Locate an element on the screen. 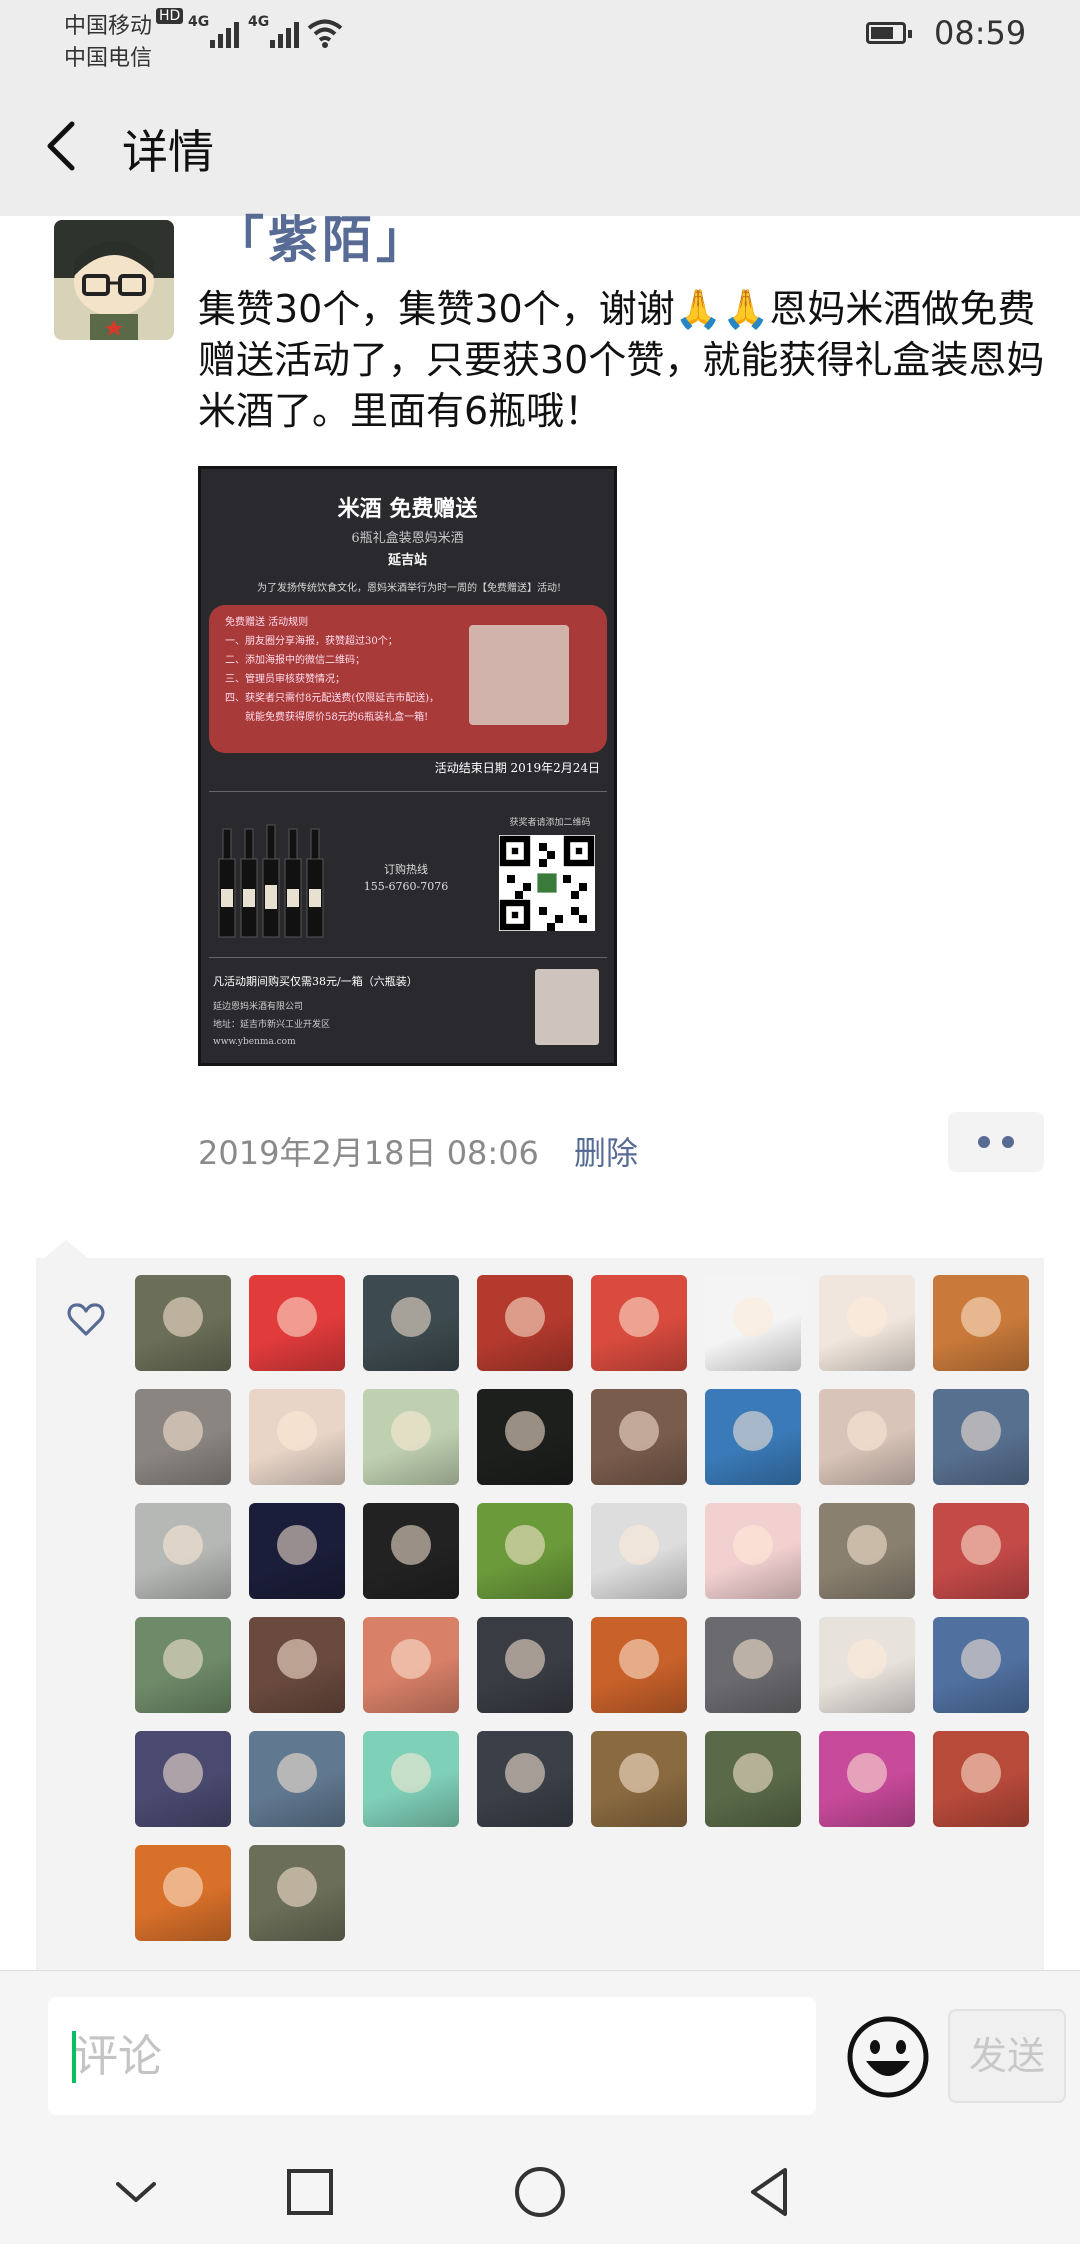 This screenshot has height=2244, width=1080. nav-recents-icon is located at coordinates (310, 2192).